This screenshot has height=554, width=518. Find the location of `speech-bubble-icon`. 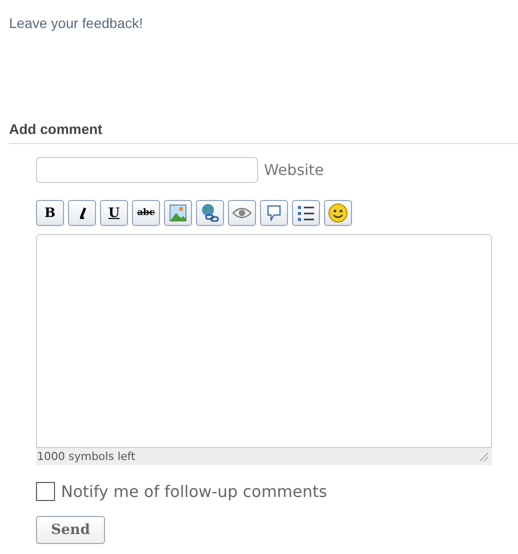

speech-bubble-icon is located at coordinates (274, 213).